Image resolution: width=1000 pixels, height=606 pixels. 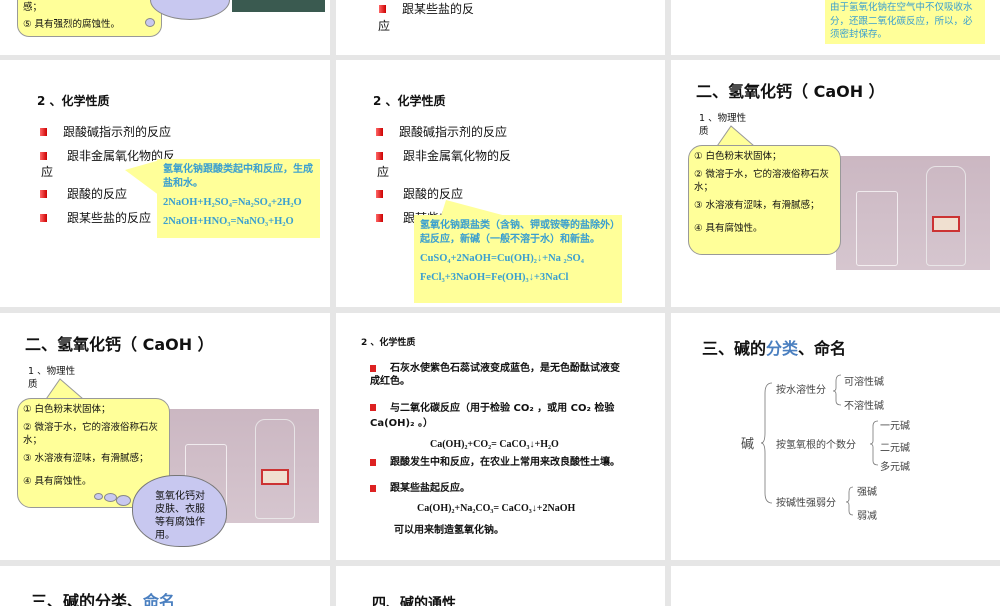 I want to click on beaker-bottle-photo, so click(x=913, y=213).